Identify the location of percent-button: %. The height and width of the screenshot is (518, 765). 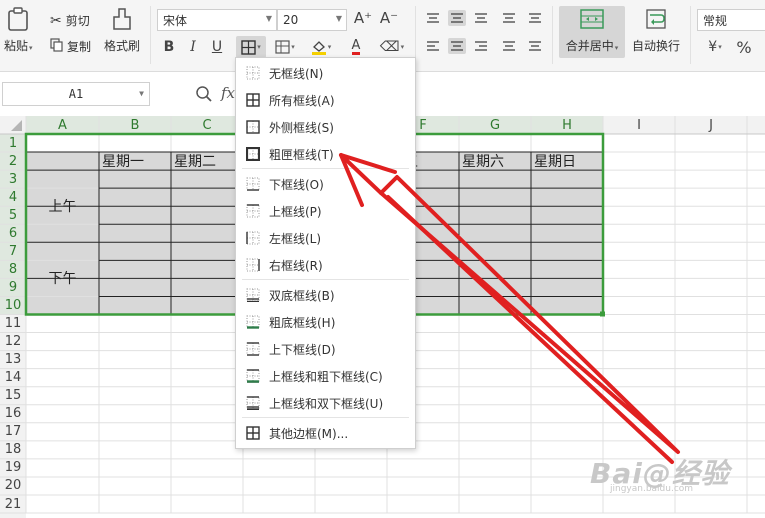
(744, 47).